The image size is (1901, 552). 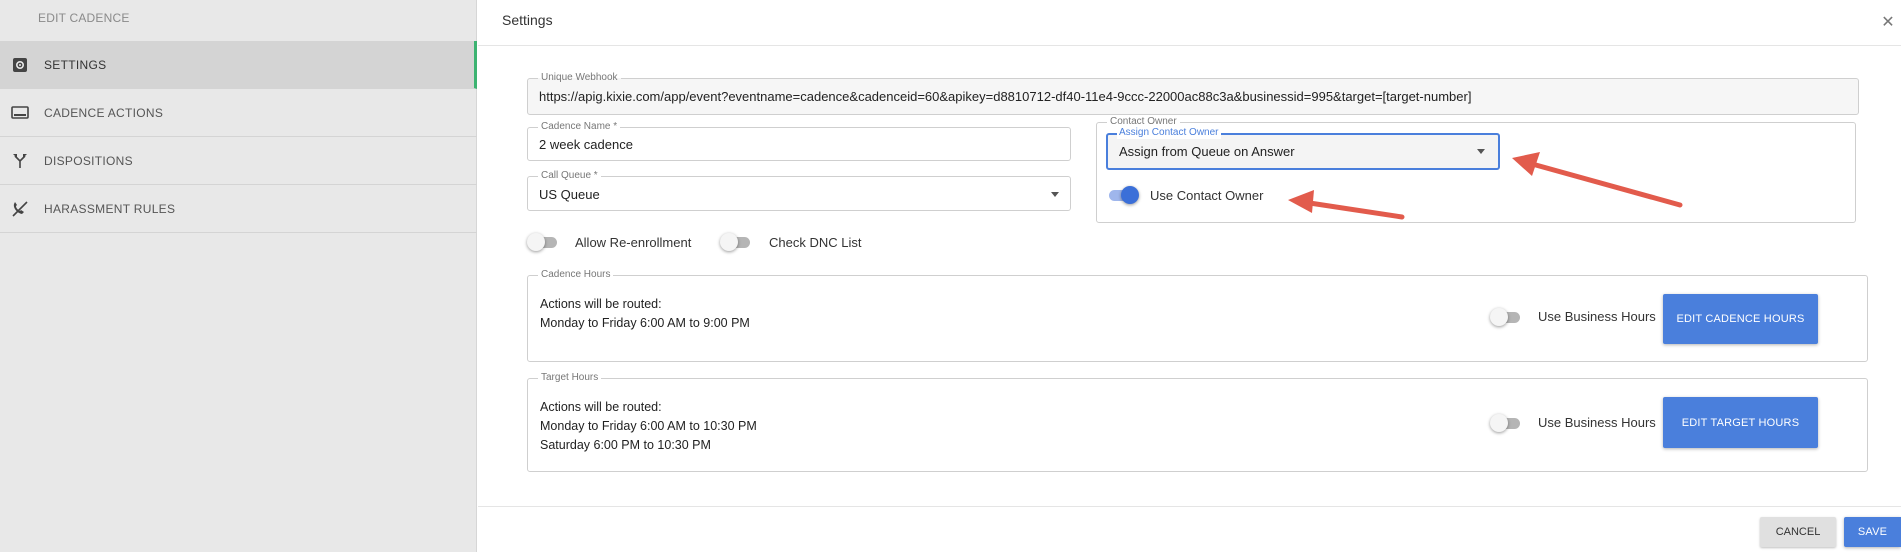 I want to click on page-title: Settings, so click(x=527, y=20).